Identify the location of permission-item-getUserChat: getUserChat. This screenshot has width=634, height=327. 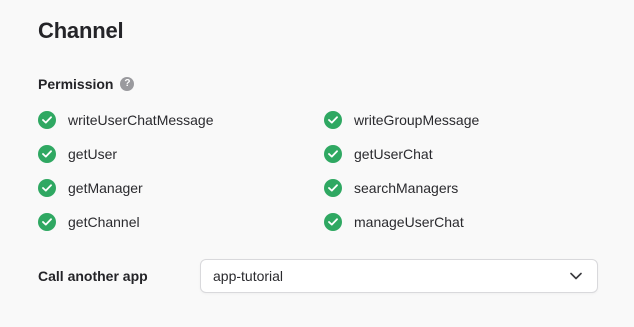
(411, 154).